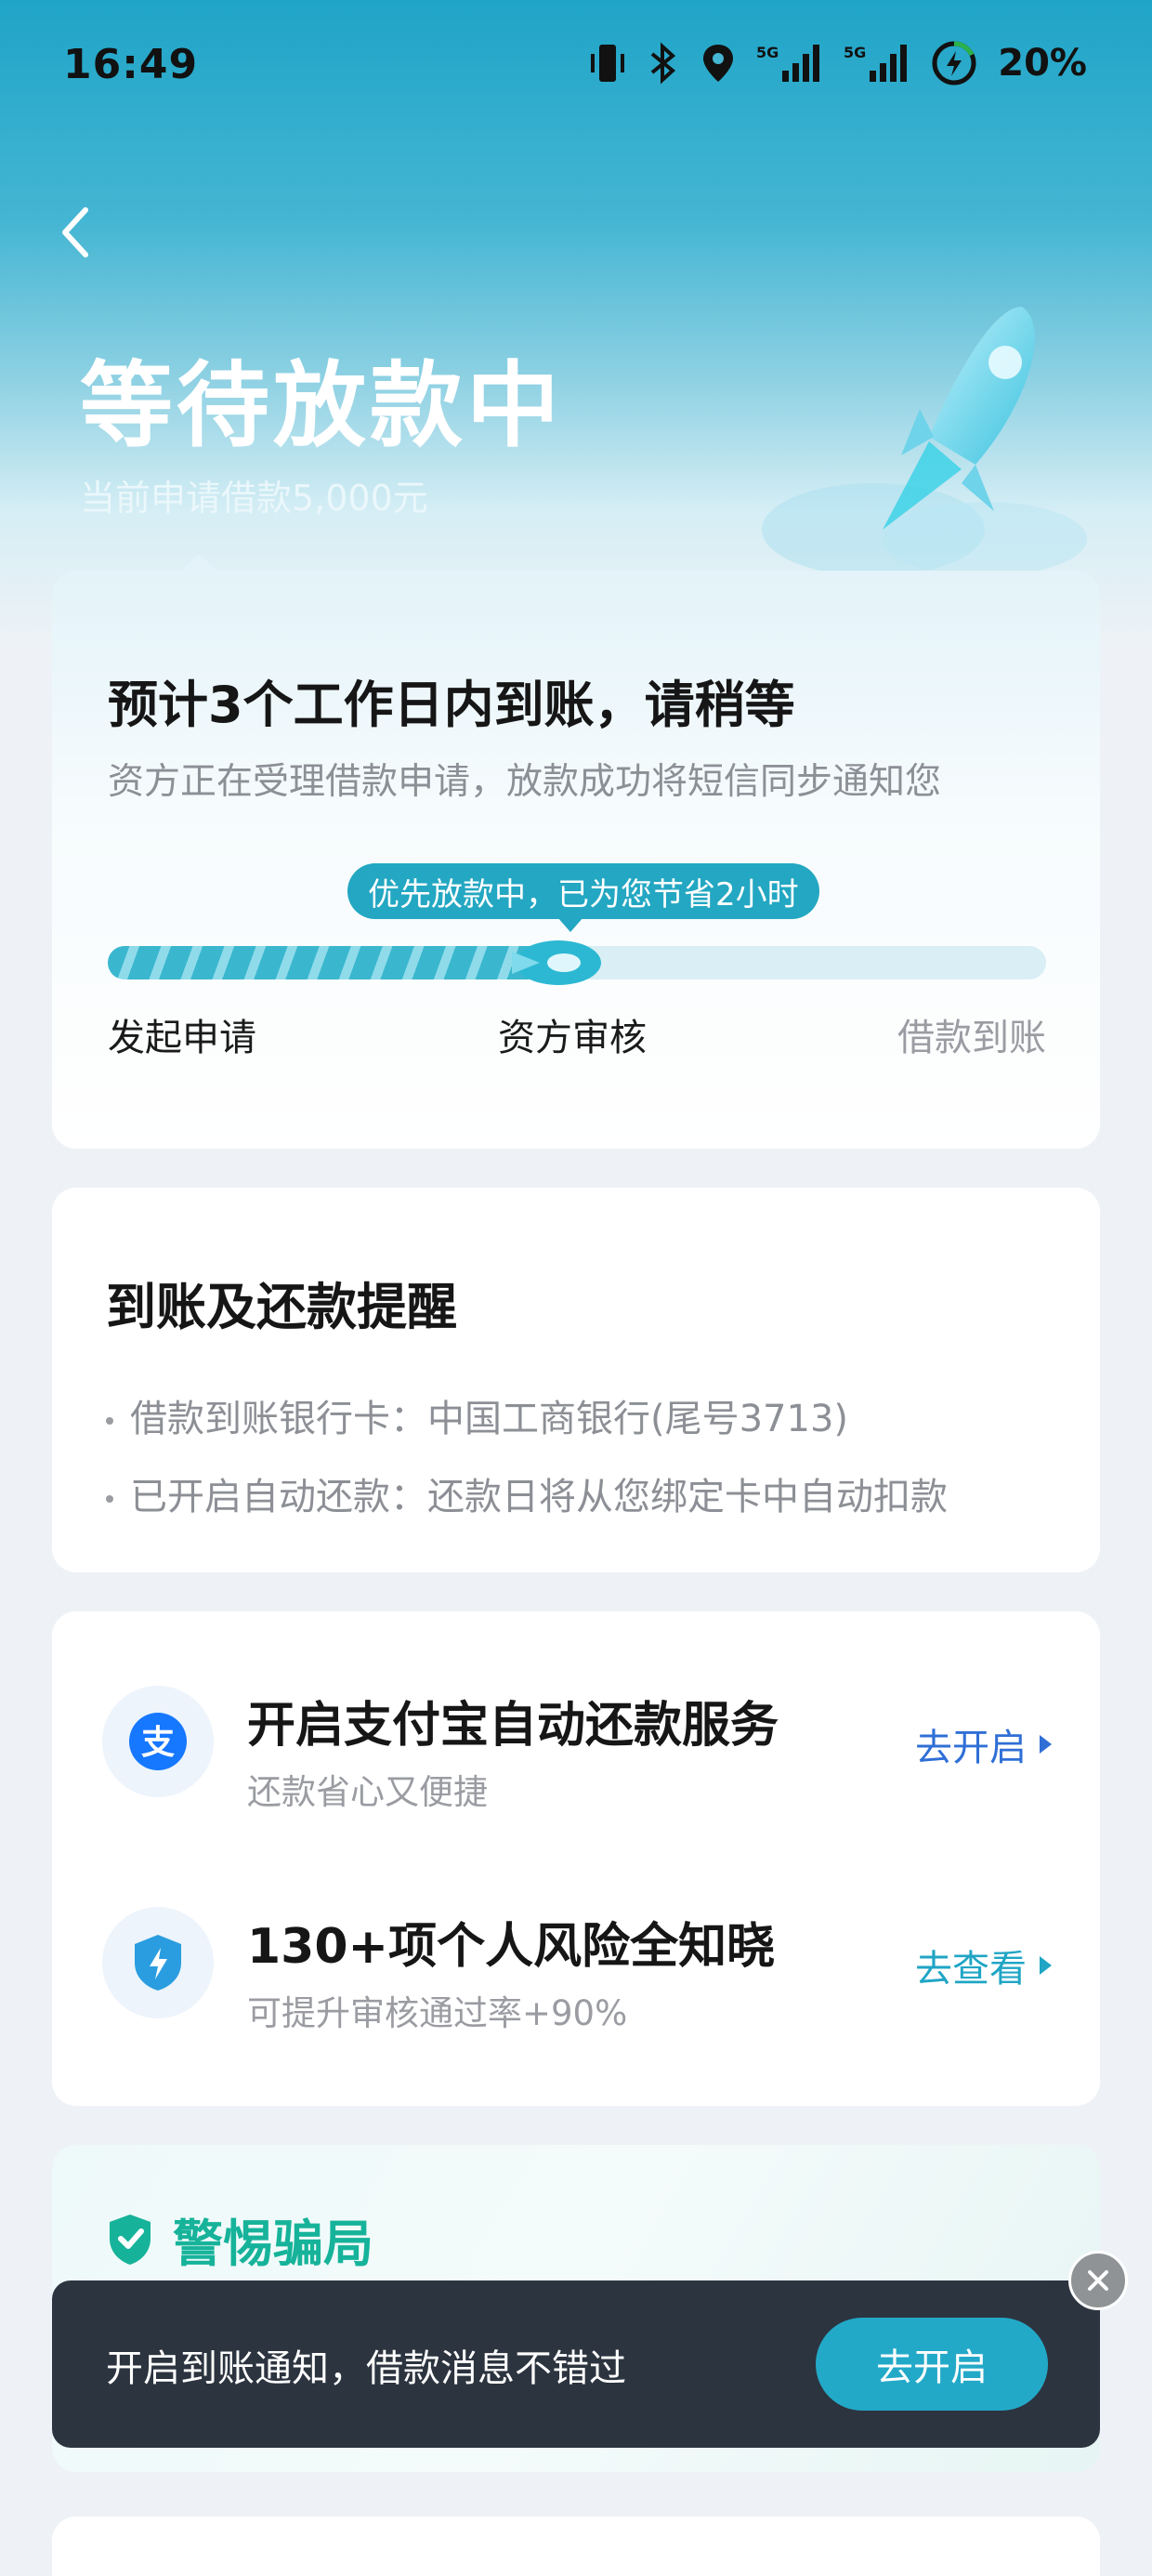  I want to click on reminder-auto-repay-text: 已开启自动还款：还款日将从您绑定卡中自动扣款, so click(539, 1497).